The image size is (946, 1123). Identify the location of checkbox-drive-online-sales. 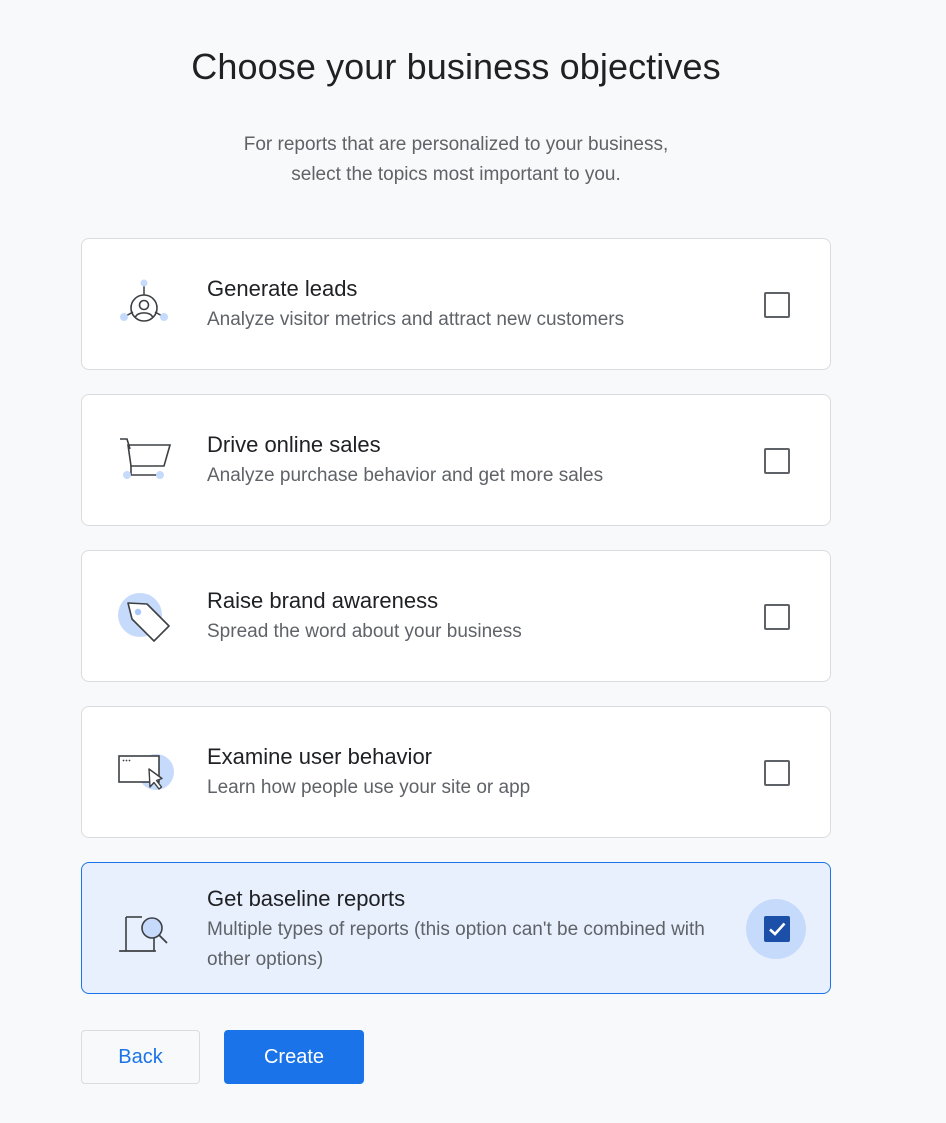
(777, 461).